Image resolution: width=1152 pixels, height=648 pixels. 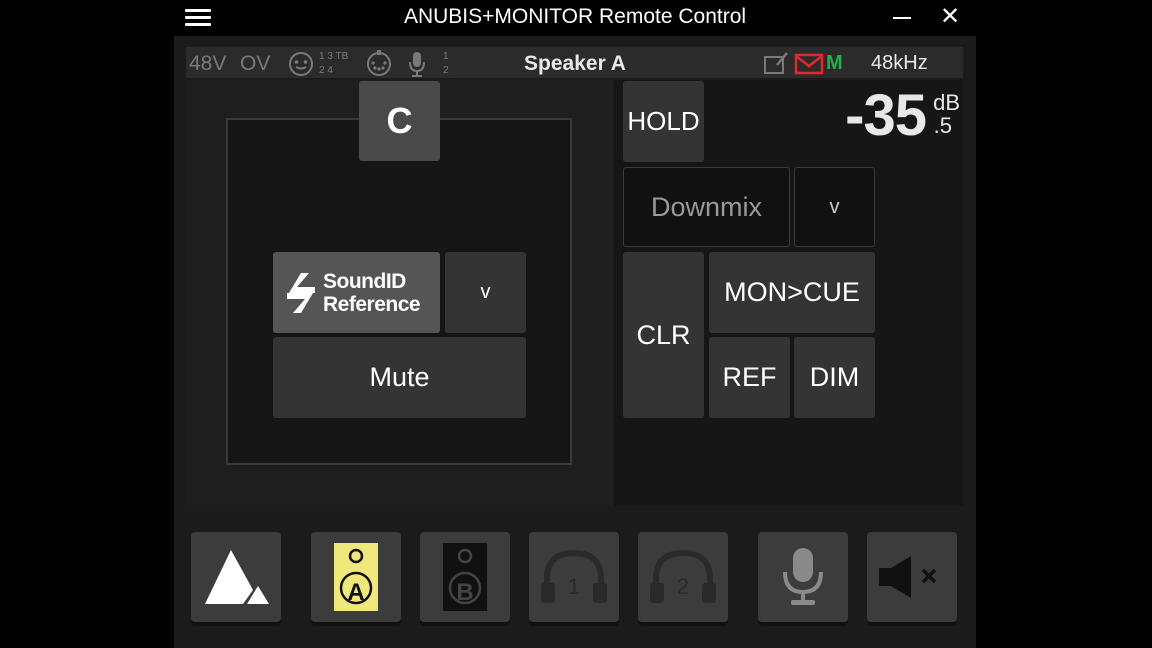 I want to click on edit-note-icon, so click(x=776, y=65).